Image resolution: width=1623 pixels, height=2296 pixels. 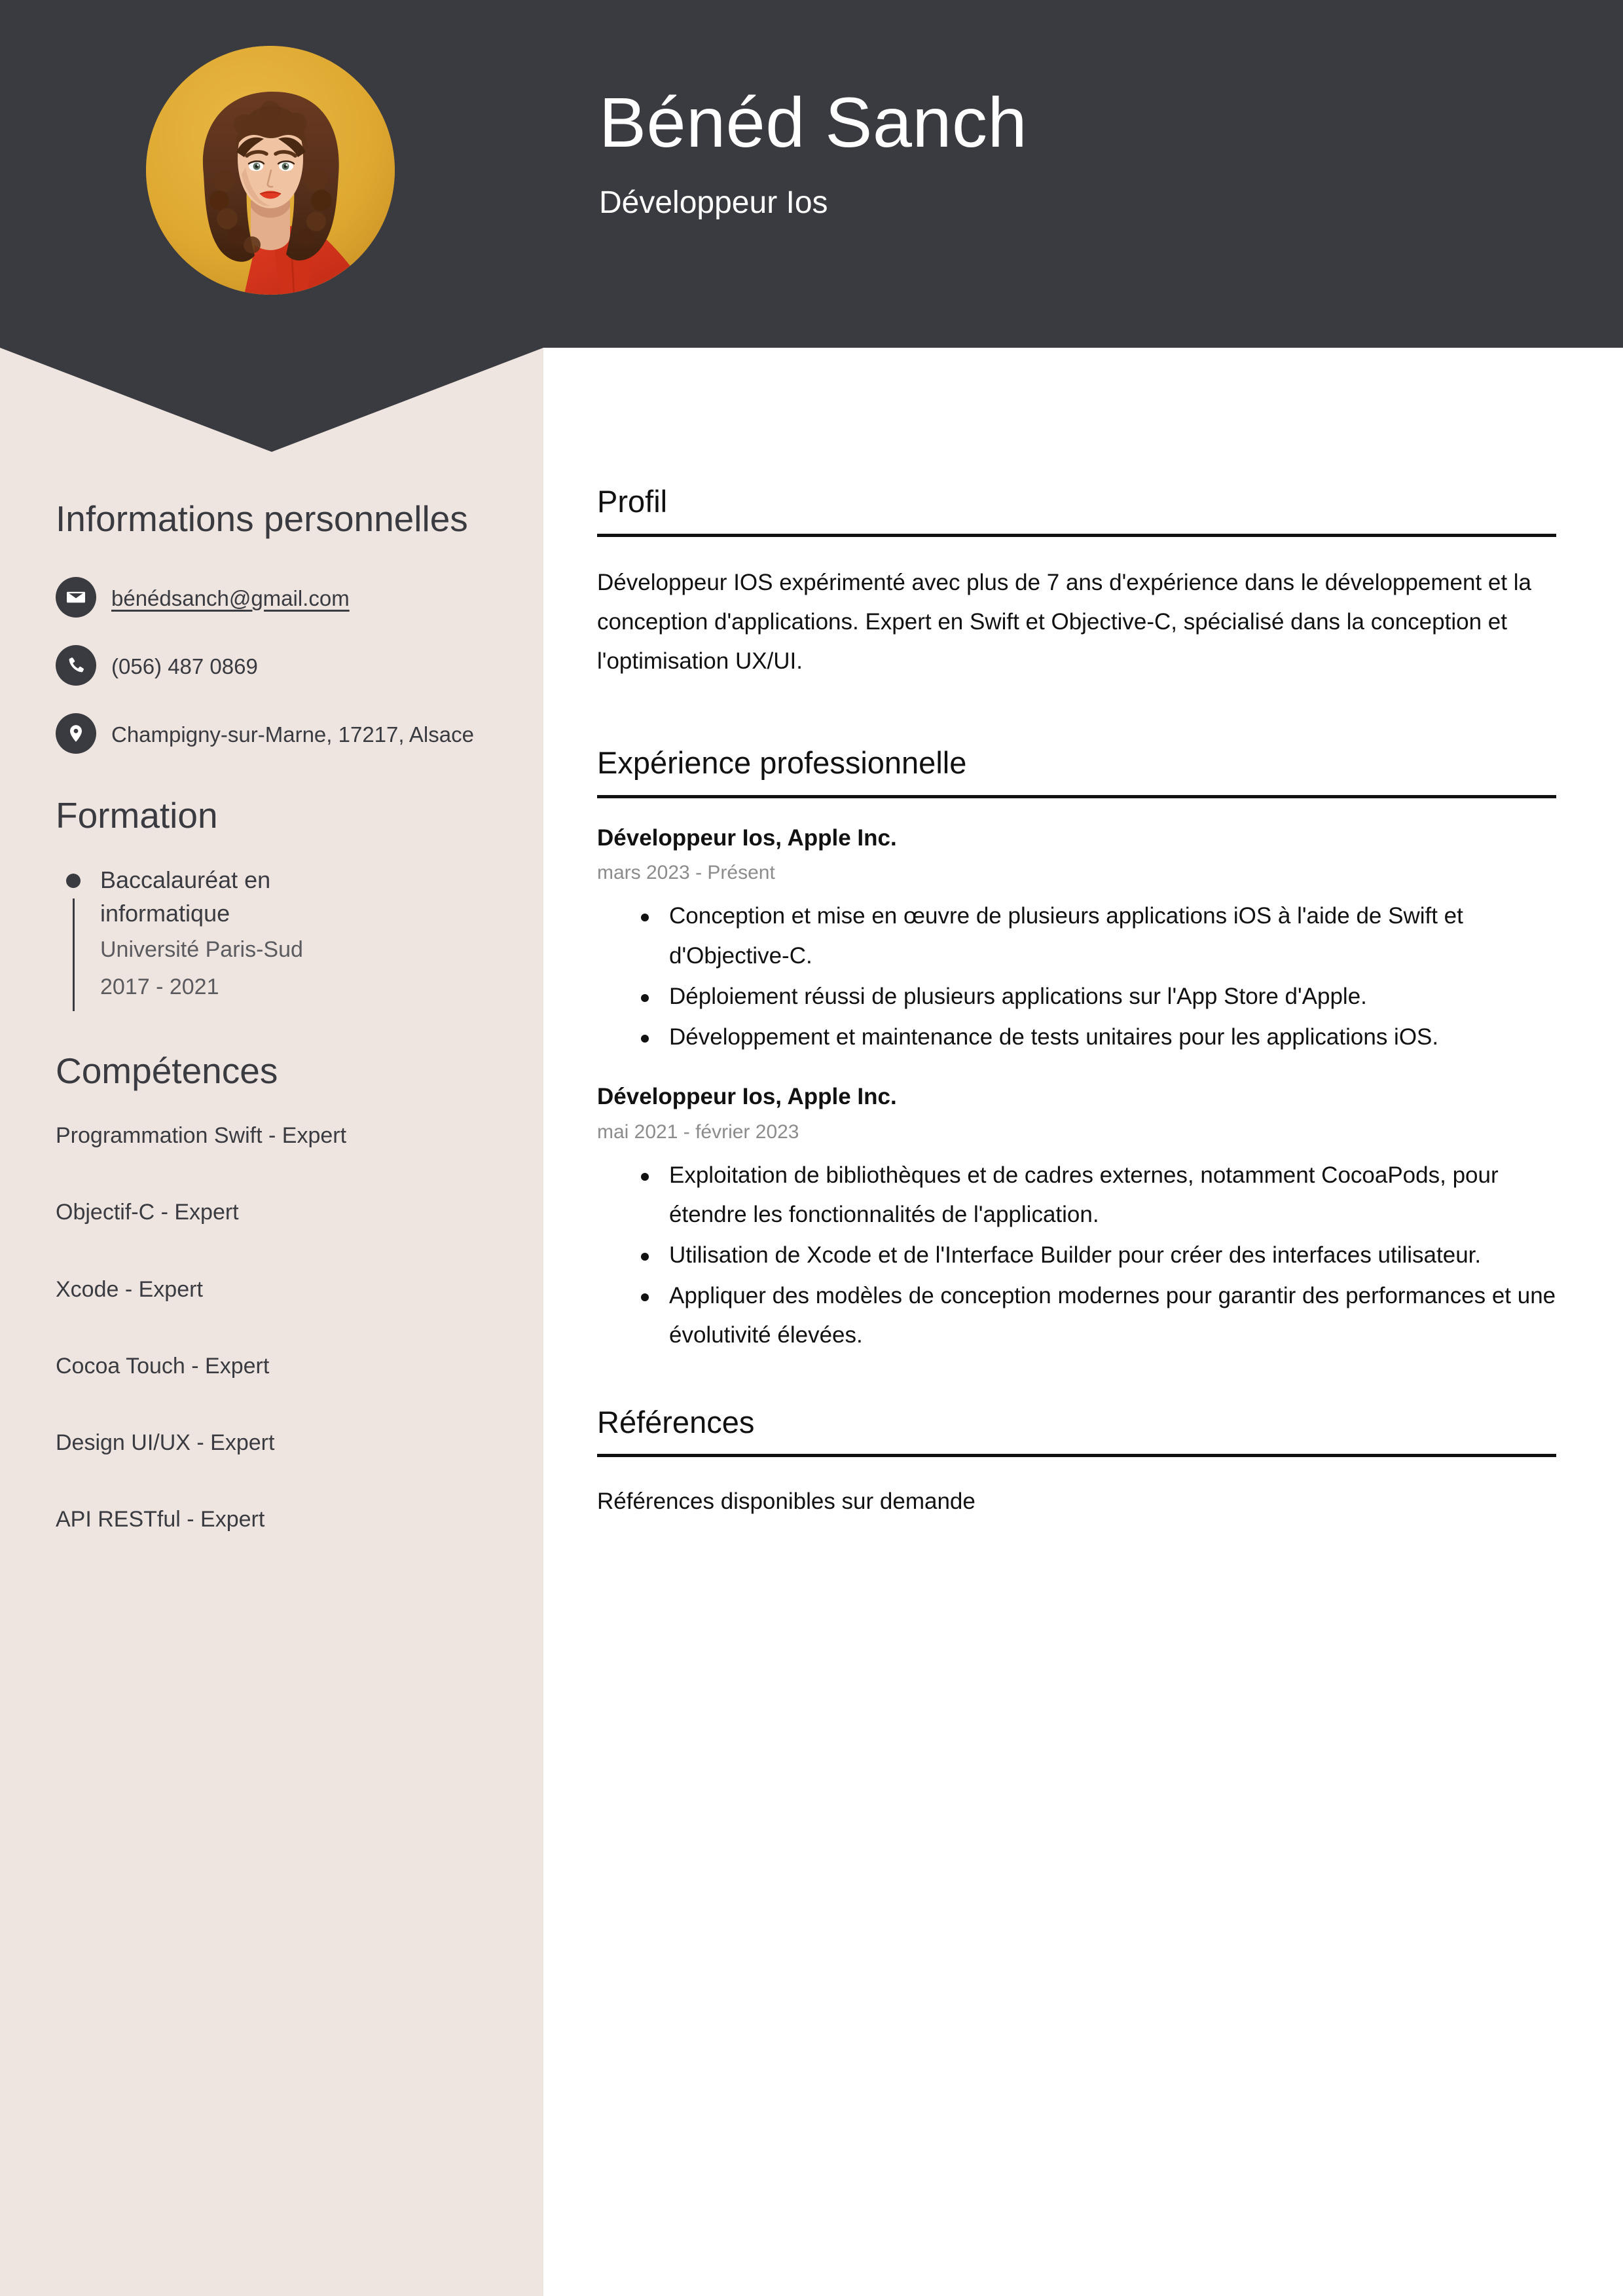 What do you see at coordinates (163, 1366) in the screenshot?
I see `skill-item: Cocoa Touch - Expert` at bounding box center [163, 1366].